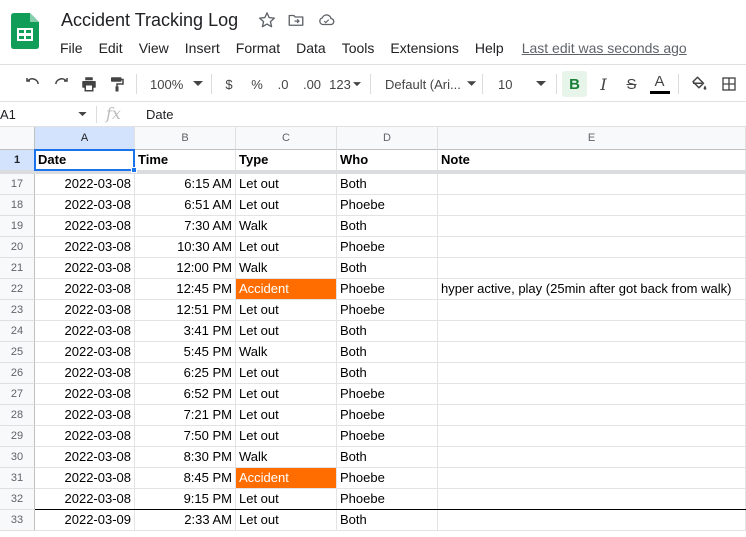 This screenshot has width=746, height=537. What do you see at coordinates (185, 352) in the screenshot?
I see `cell-time: 5:45 PM` at bounding box center [185, 352].